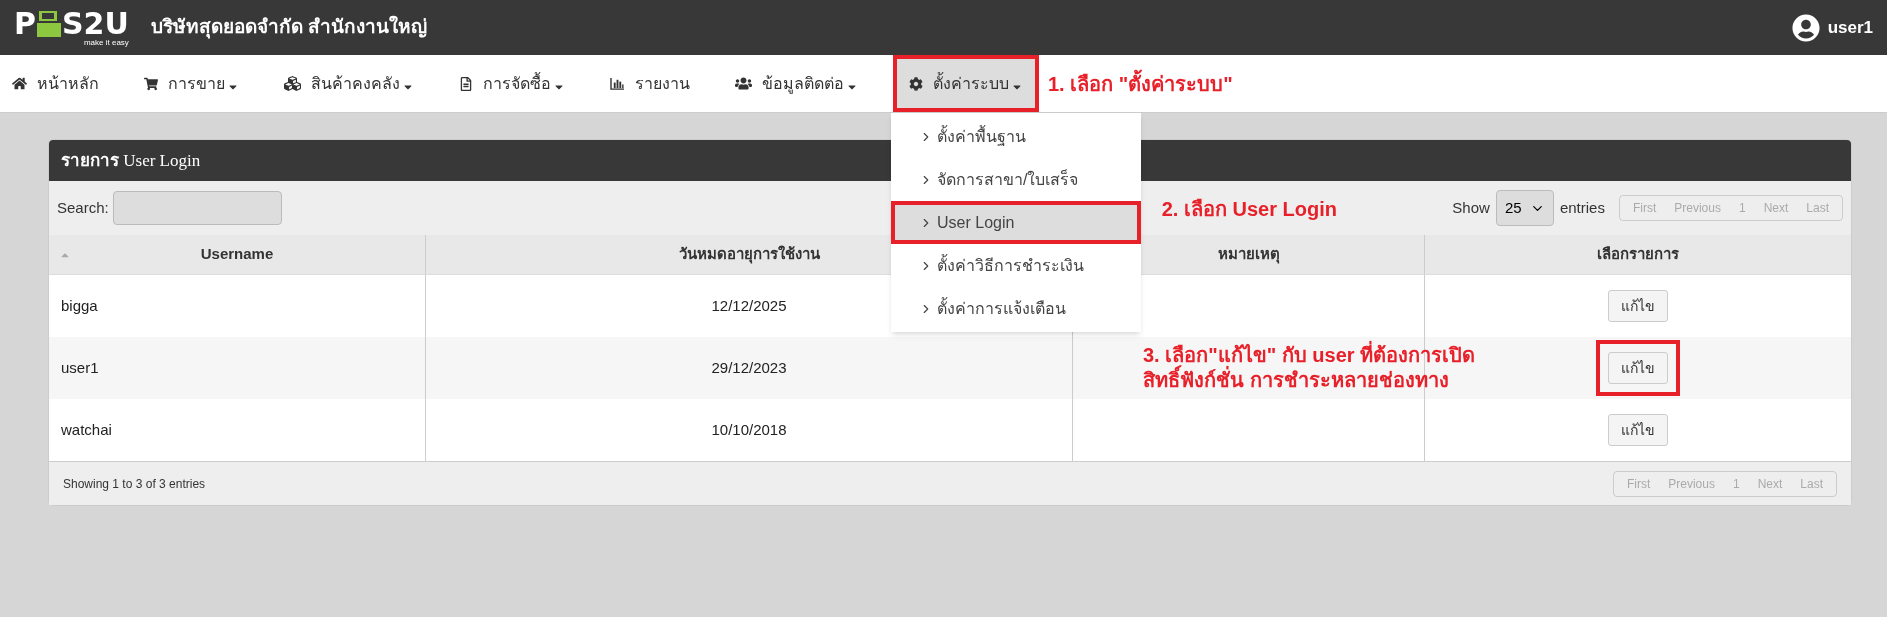 Image resolution: width=1887 pixels, height=617 pixels. What do you see at coordinates (916, 83) in the screenshot?
I see `settings-icon` at bounding box center [916, 83].